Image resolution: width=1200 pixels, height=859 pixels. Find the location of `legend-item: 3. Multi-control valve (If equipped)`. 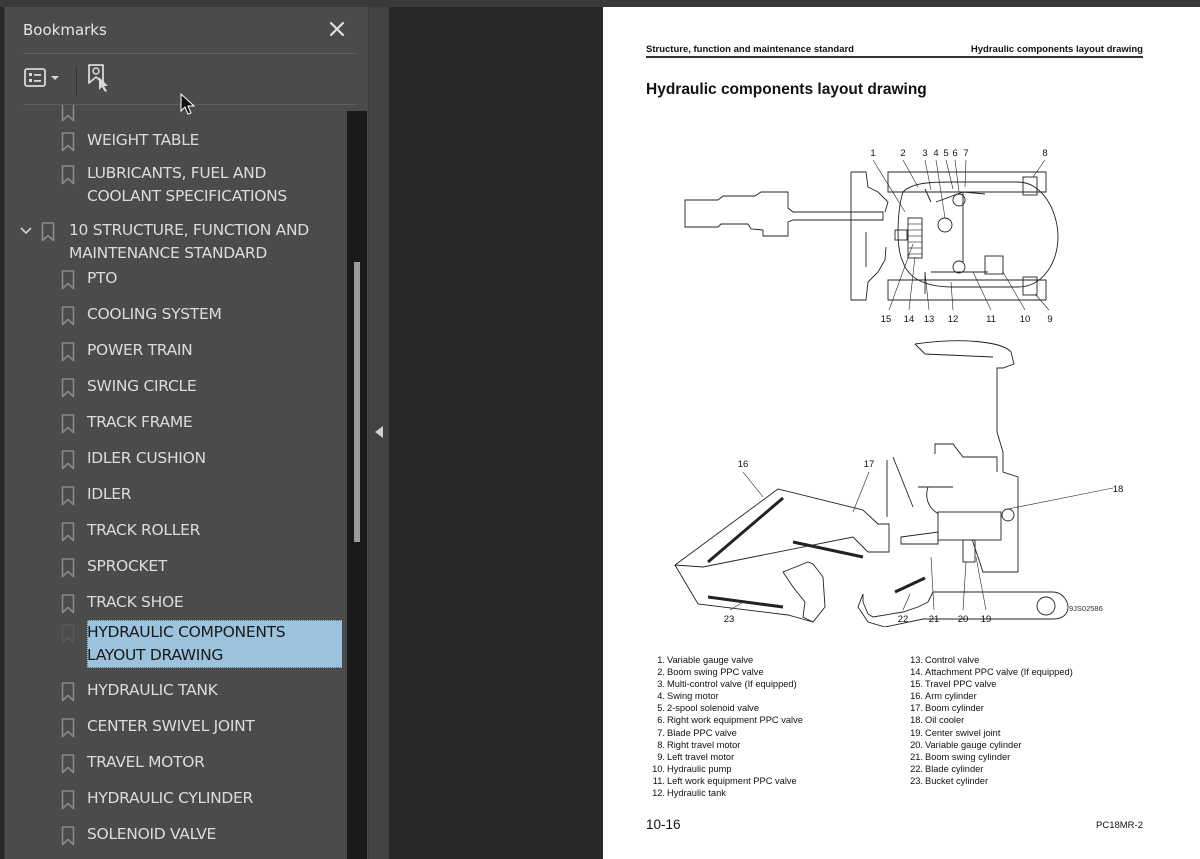

legend-item: 3. Multi-control valve (If equipped) is located at coordinates (726, 684).